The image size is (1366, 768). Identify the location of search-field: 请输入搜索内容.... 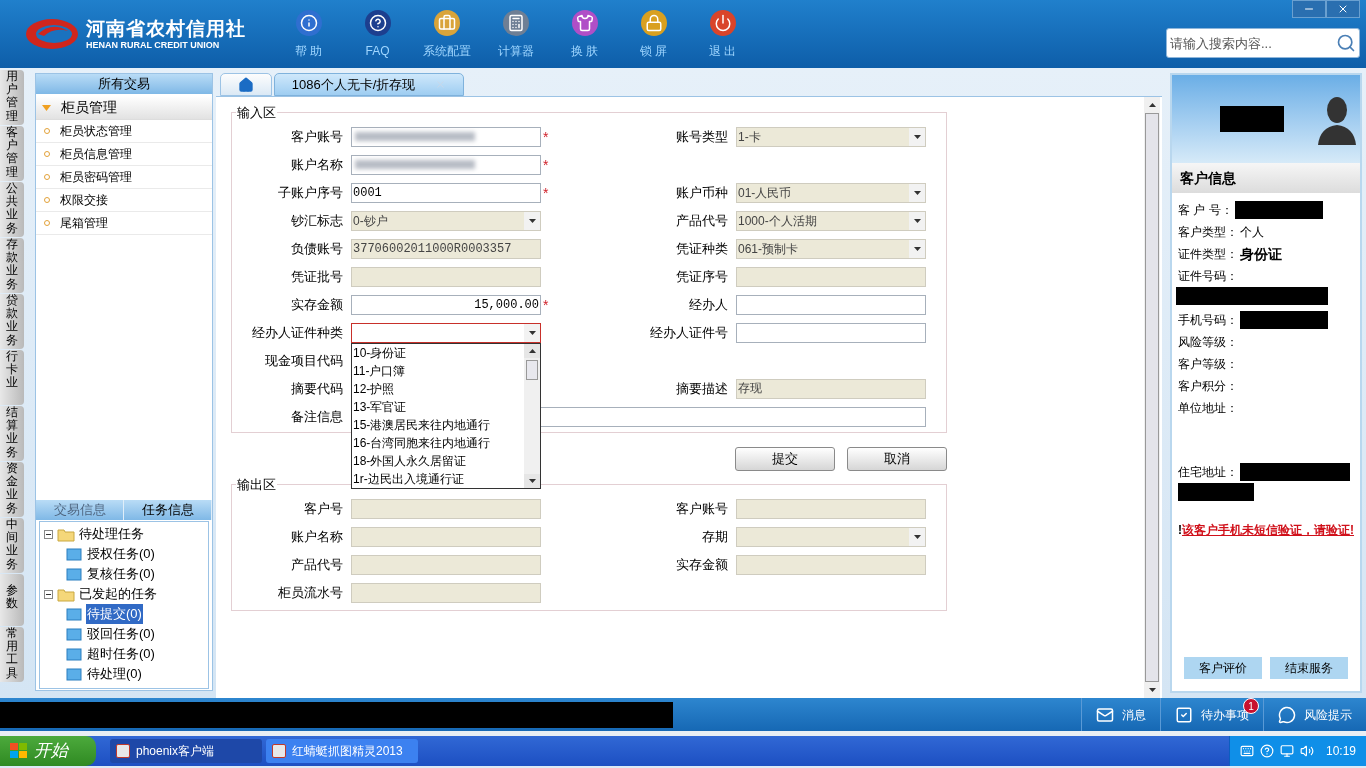
(1263, 43).